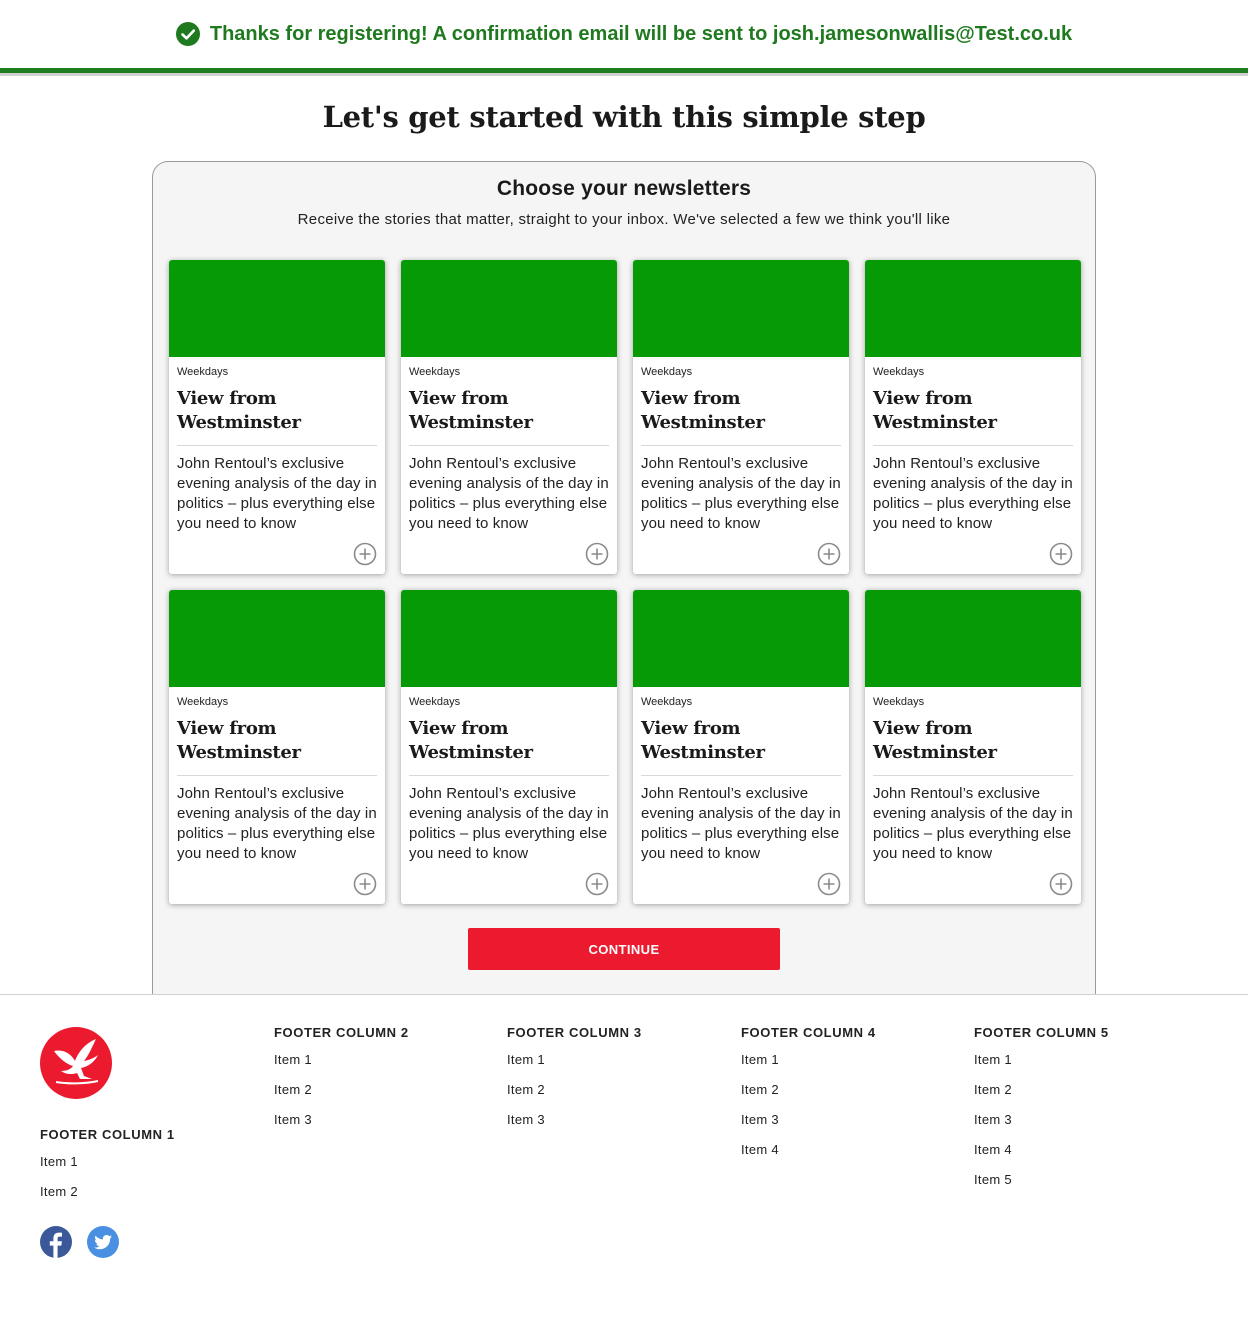 This screenshot has width=1248, height=1325. Describe the element at coordinates (574, 1032) in the screenshot. I see `footer-column-heading: FOOTER COLUMN 3` at that location.